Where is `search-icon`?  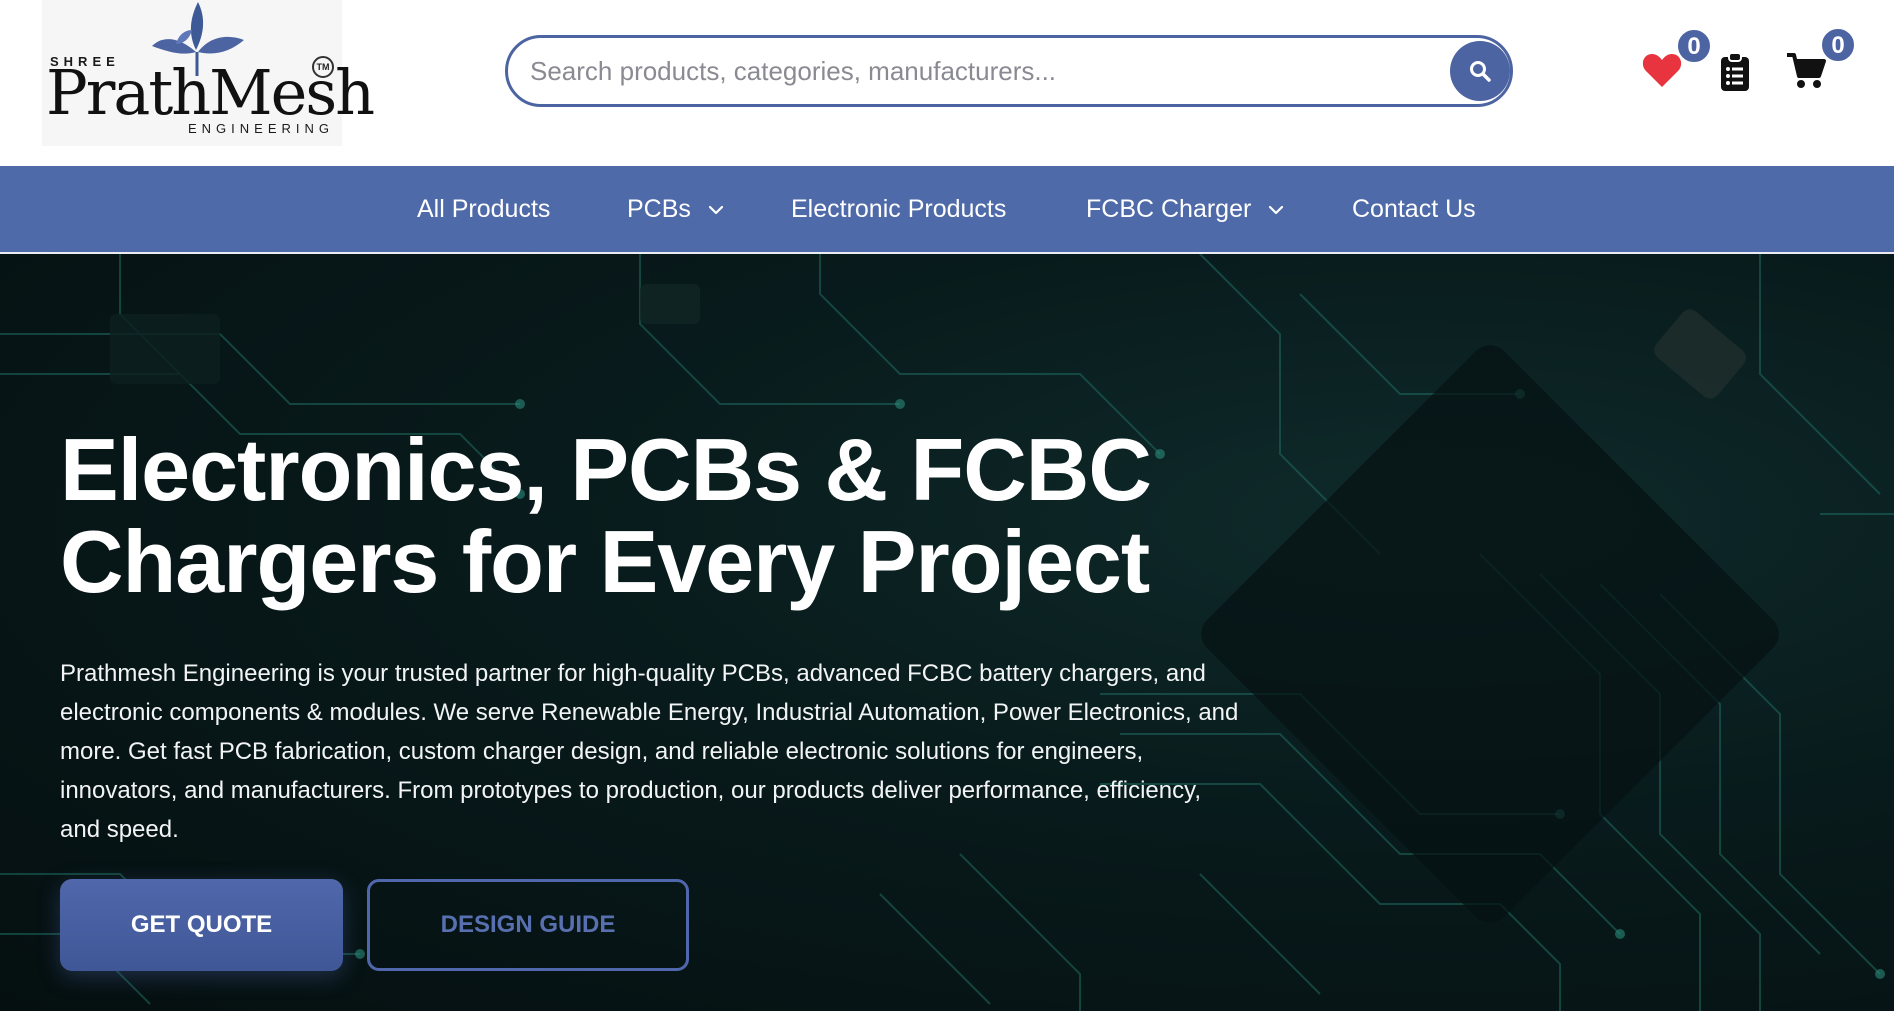
search-icon is located at coordinates (1480, 71).